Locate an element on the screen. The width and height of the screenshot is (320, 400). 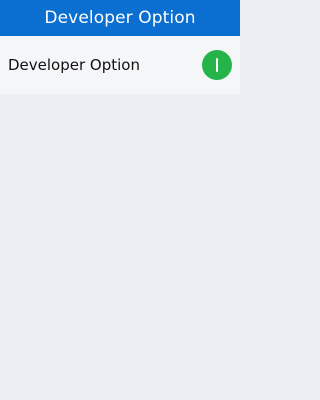
toggle-on-icon is located at coordinates (217, 65).